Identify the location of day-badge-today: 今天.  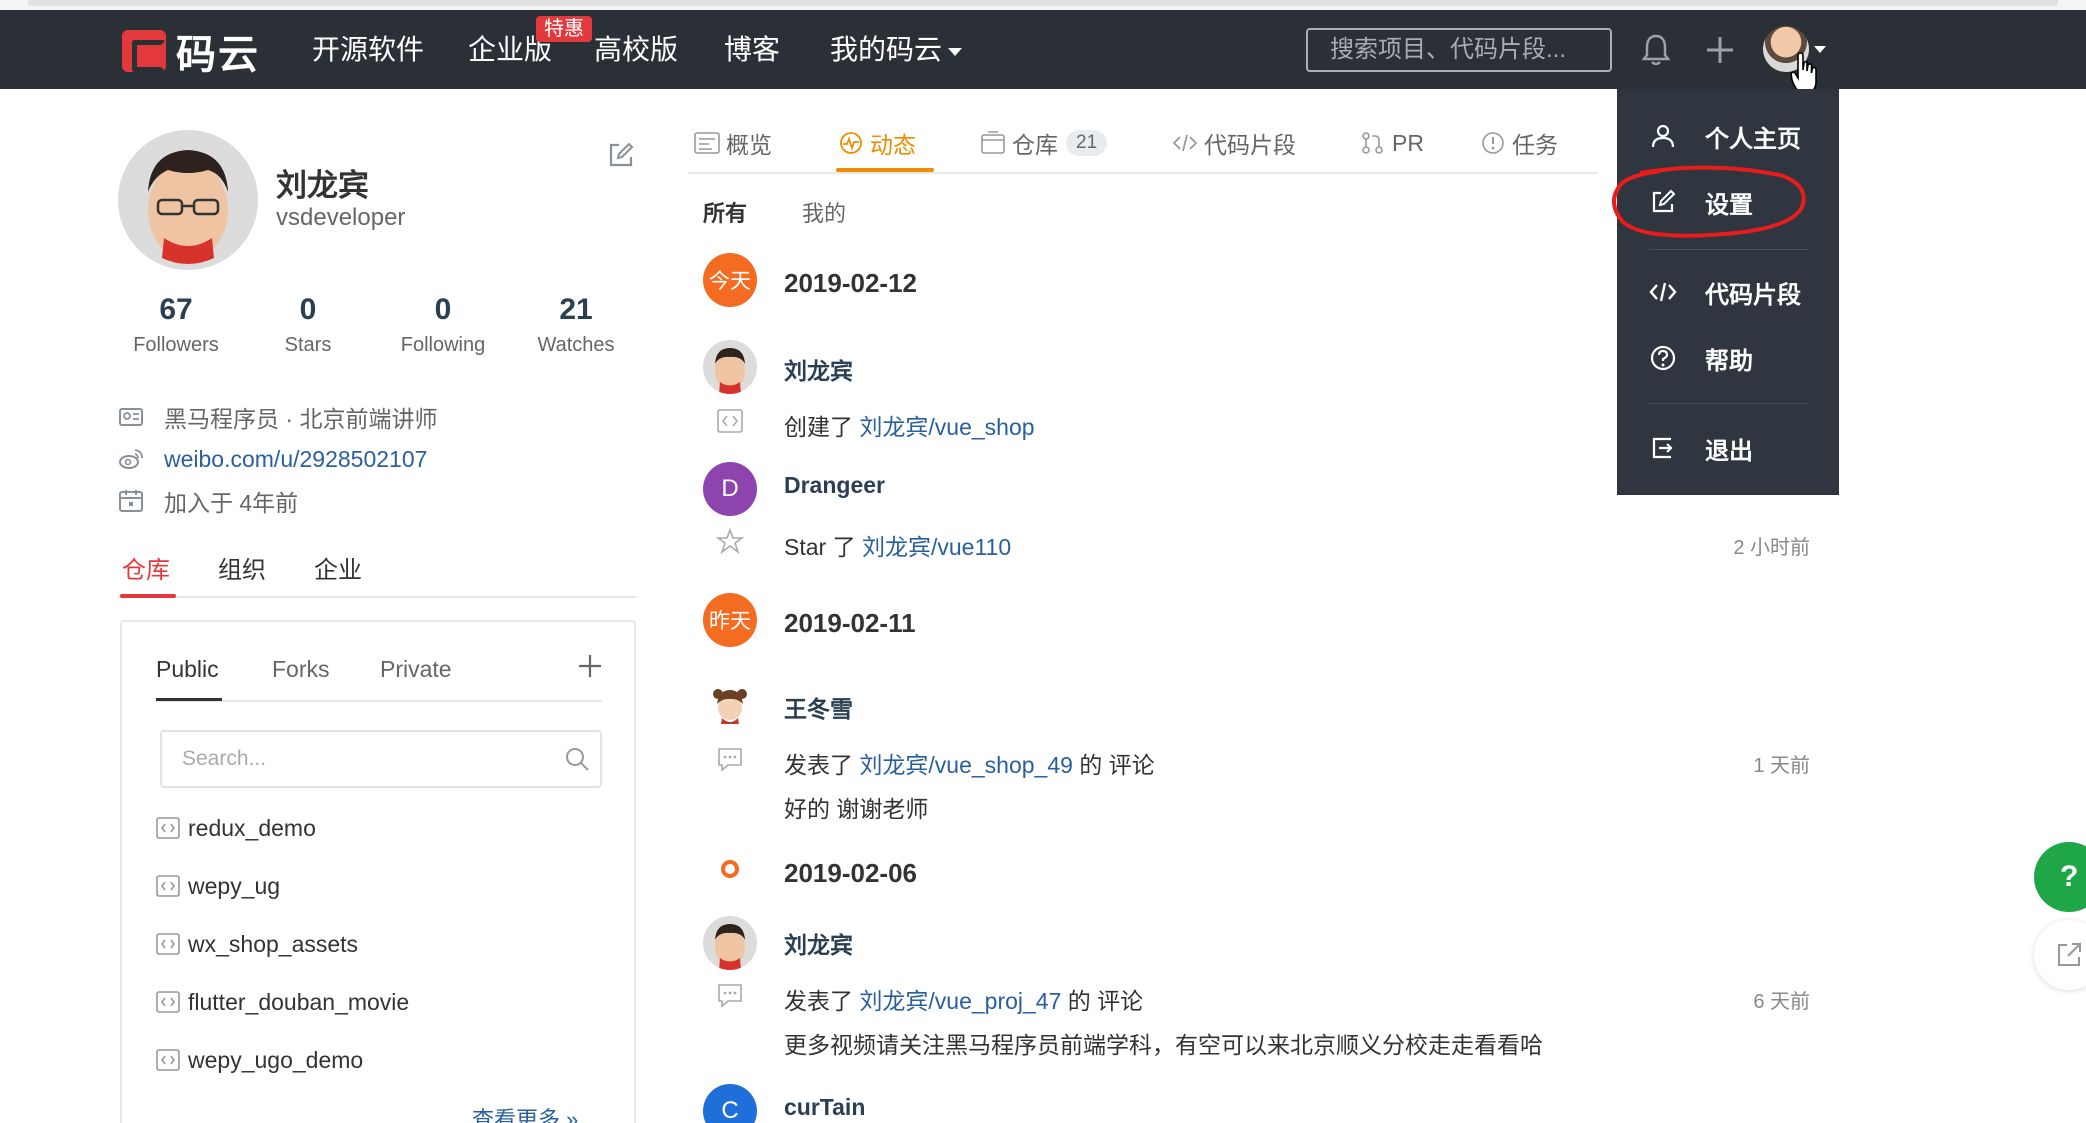
(730, 280).